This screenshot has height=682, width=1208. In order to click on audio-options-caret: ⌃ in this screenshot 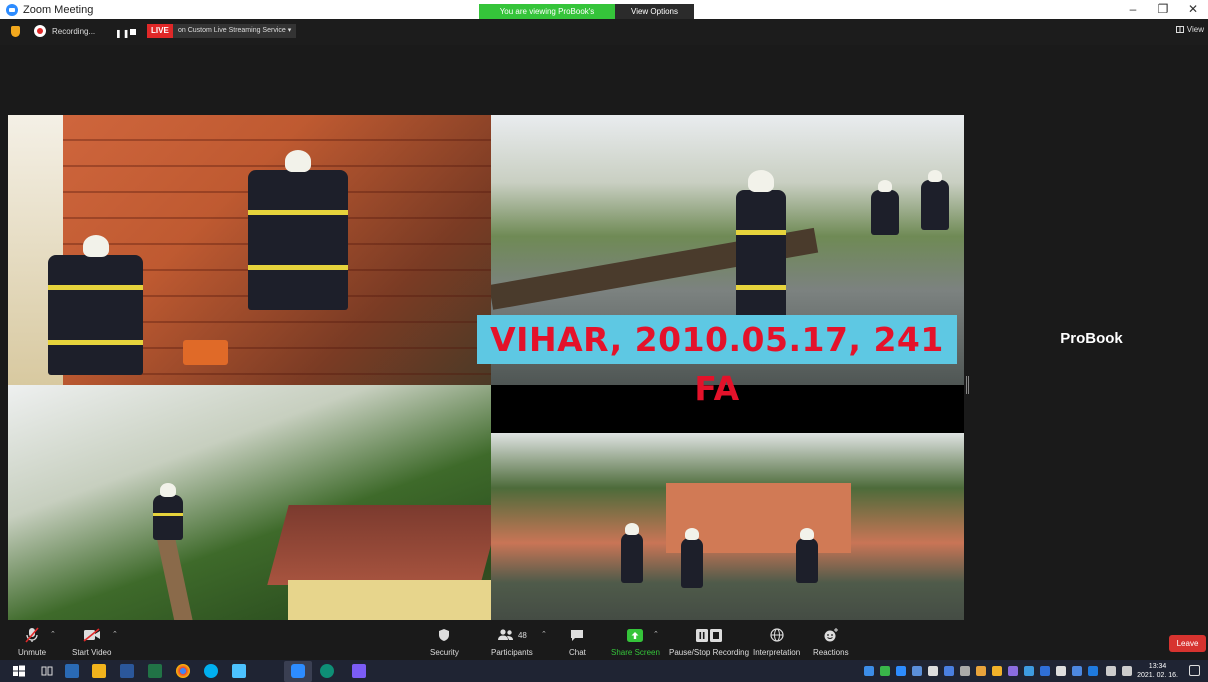, I will do `click(53, 634)`.